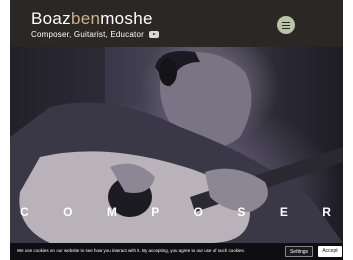 The height and width of the screenshot is (260, 353). Describe the element at coordinates (112, 212) in the screenshot. I see `headline-letter: M` at that location.